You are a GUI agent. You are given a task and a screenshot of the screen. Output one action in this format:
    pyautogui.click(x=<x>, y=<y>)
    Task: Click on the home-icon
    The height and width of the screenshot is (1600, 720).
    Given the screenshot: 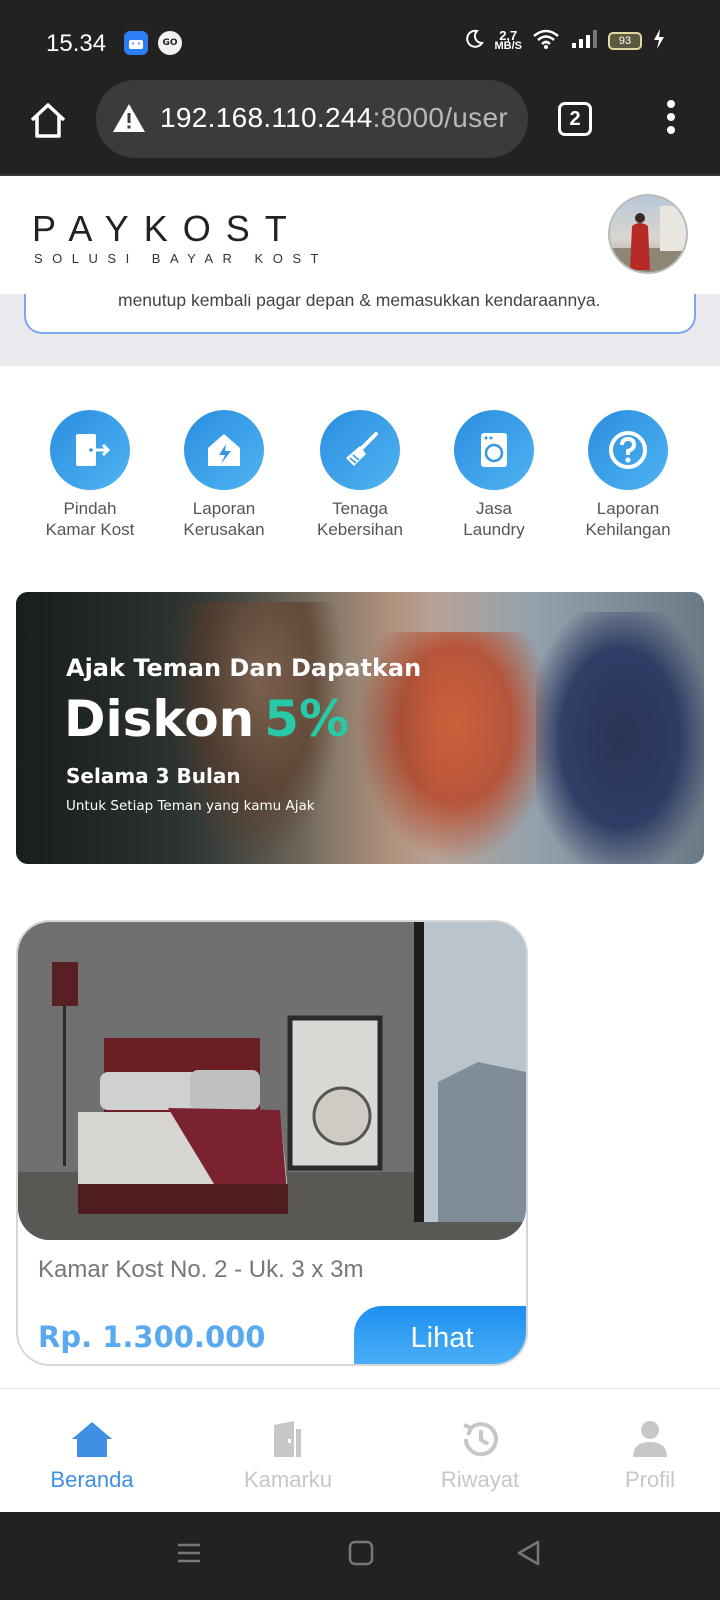 What is the action you would take?
    pyautogui.click(x=92, y=1439)
    